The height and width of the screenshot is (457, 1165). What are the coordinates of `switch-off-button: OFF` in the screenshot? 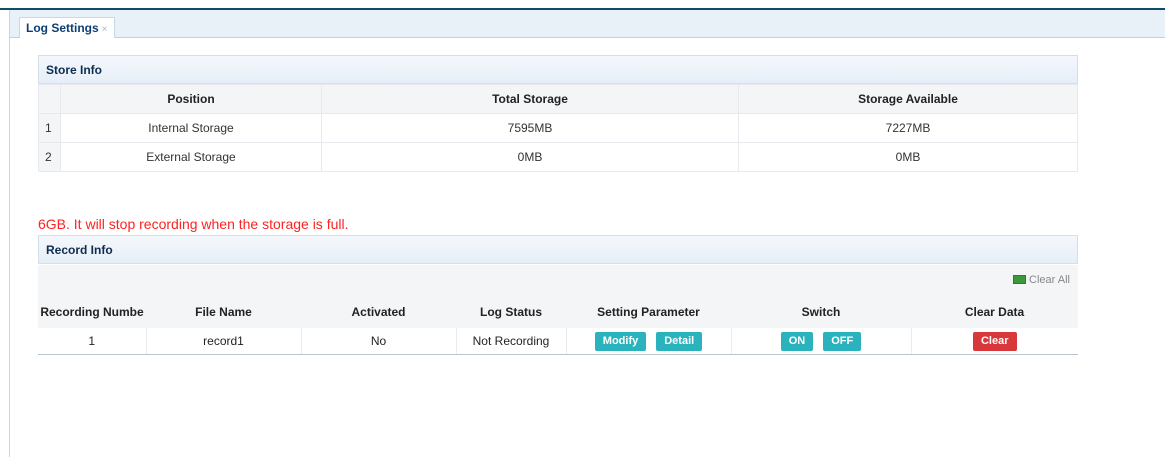 It's located at (842, 341).